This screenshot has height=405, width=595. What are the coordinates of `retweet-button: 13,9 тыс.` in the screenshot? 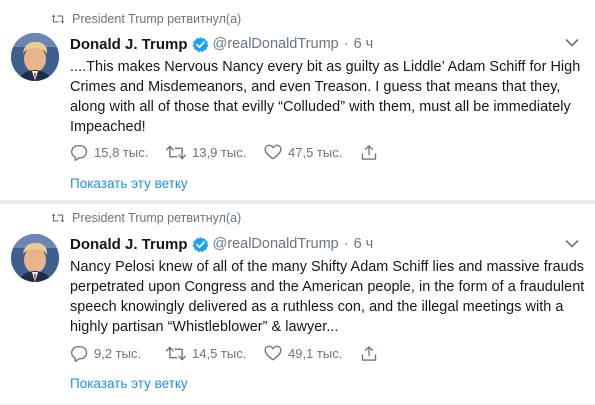 It's located at (215, 152).